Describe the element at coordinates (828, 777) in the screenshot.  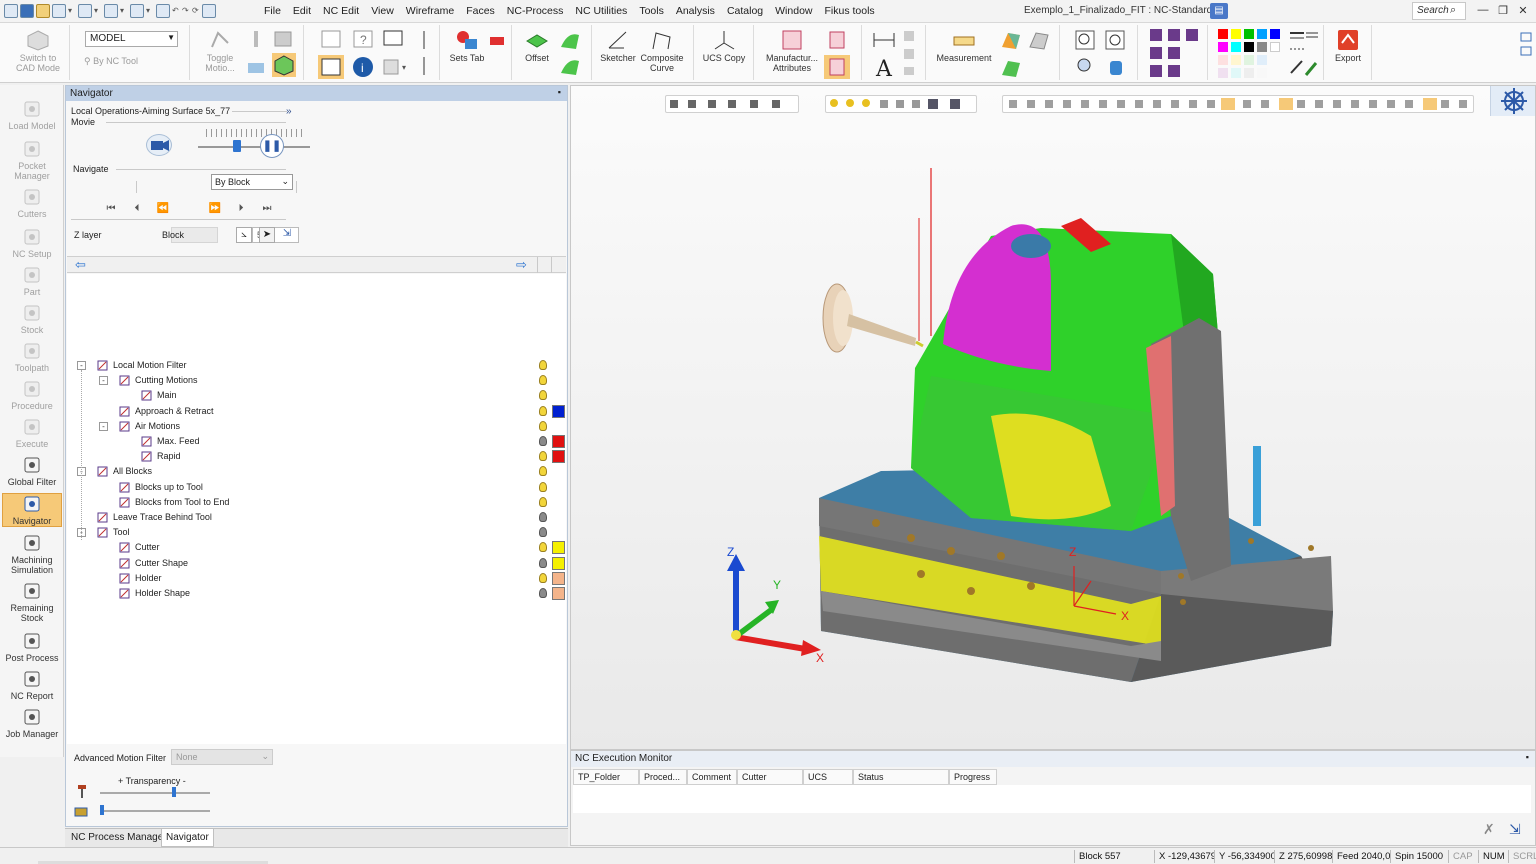
I see `column-ucs: UCS` at that location.